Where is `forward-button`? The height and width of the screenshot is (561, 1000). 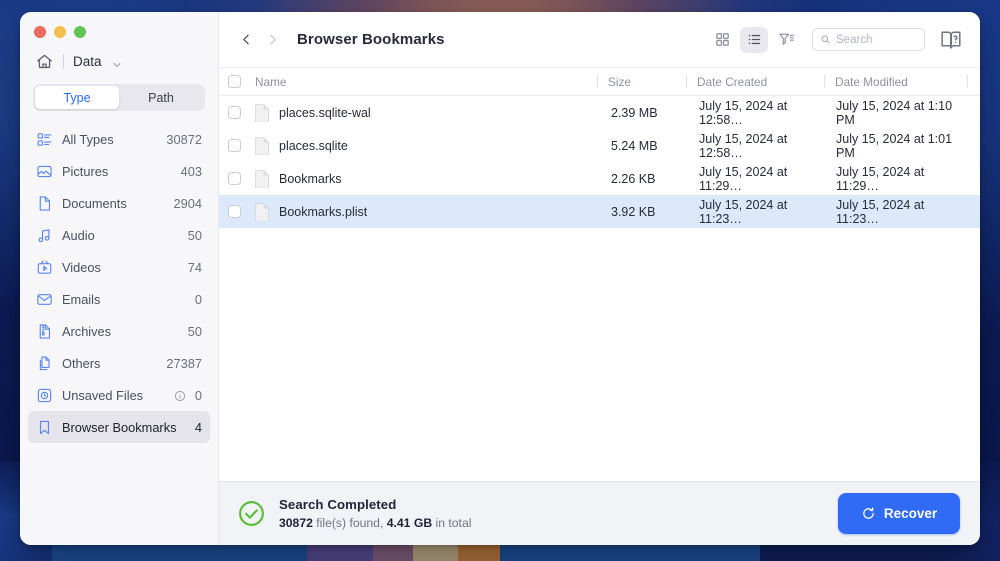
forward-button is located at coordinates (272, 40).